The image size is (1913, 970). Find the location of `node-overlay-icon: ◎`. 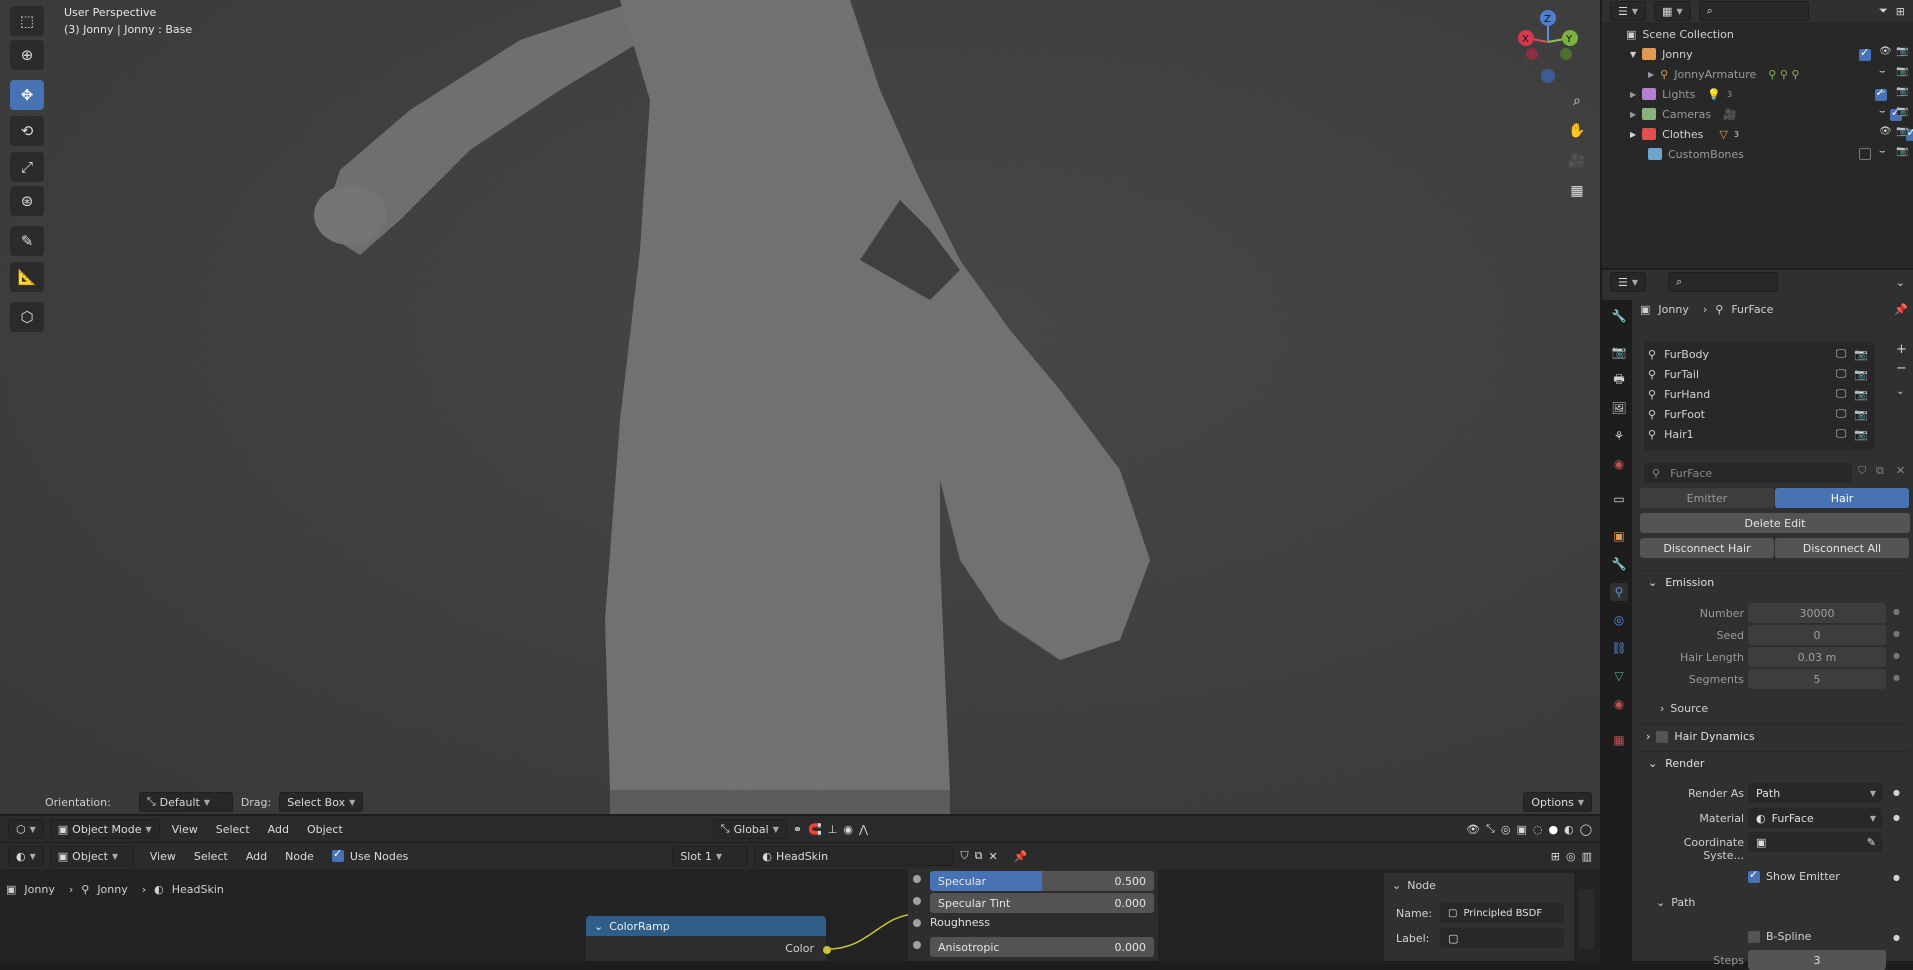

node-overlay-icon: ◎ is located at coordinates (1571, 856).